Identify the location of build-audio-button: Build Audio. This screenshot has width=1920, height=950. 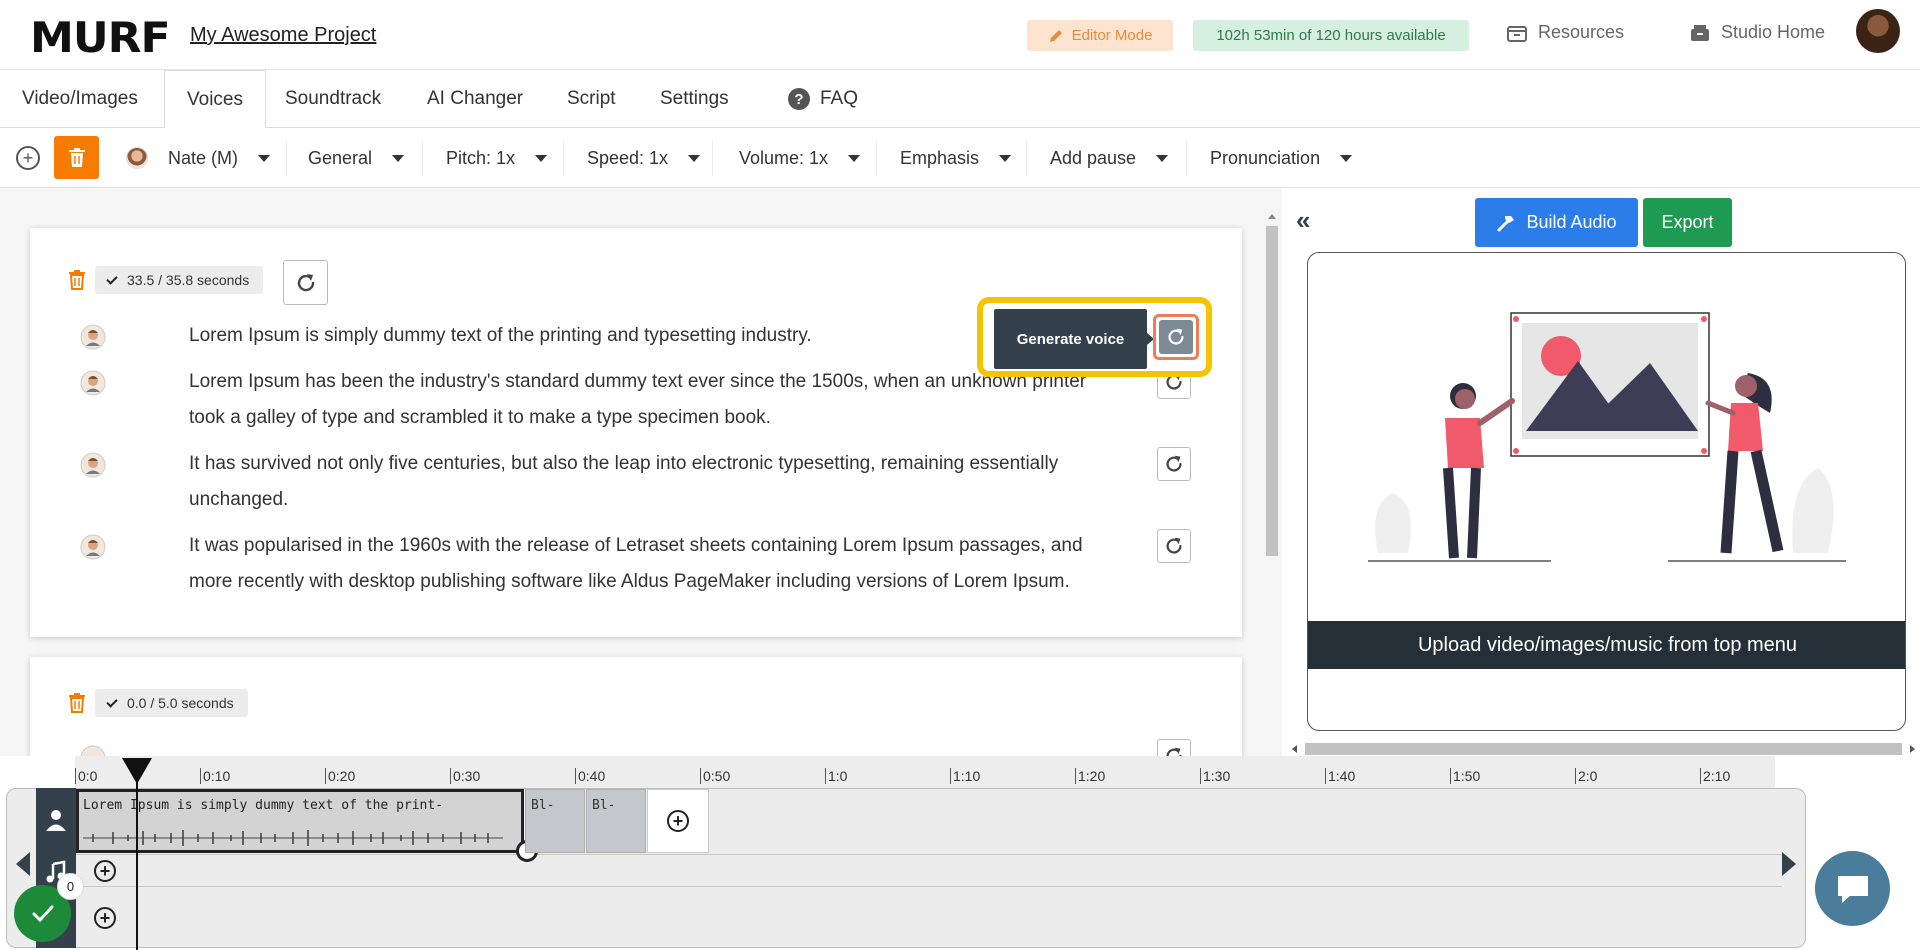
(1556, 222).